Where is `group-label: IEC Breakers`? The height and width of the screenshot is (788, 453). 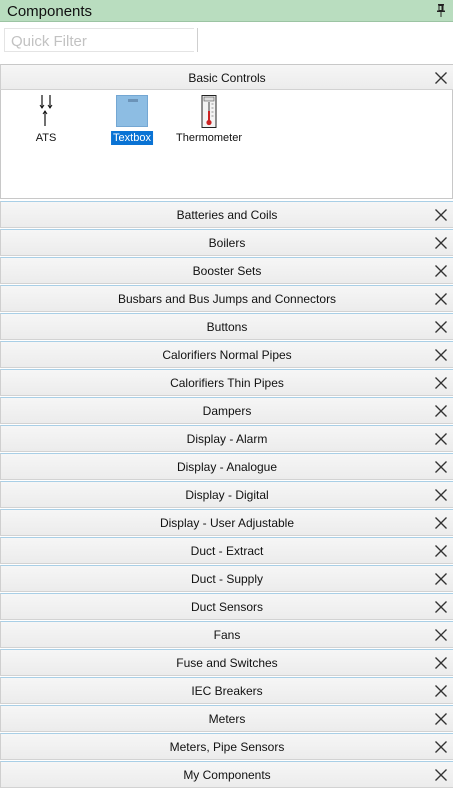 group-label: IEC Breakers is located at coordinates (227, 691).